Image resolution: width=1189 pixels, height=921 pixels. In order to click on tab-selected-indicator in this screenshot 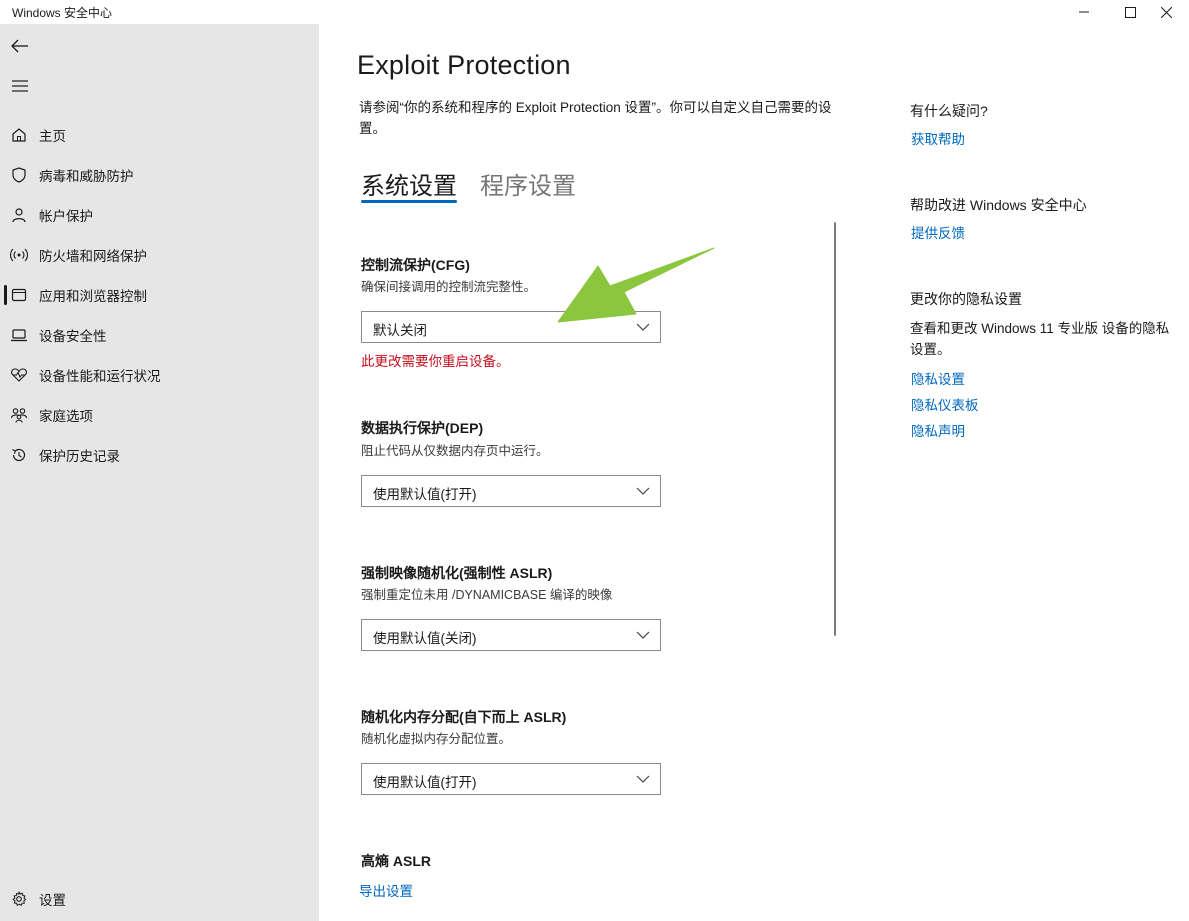, I will do `click(409, 201)`.